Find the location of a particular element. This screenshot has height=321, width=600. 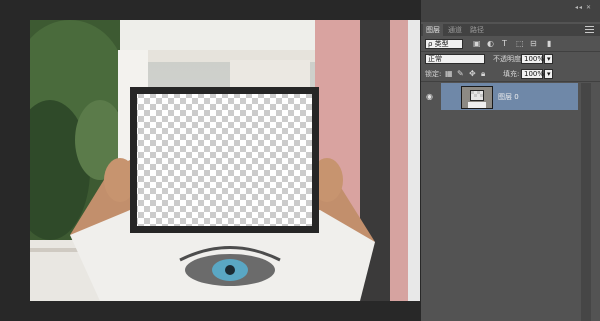

panel-menu-icon is located at coordinates (589, 29).